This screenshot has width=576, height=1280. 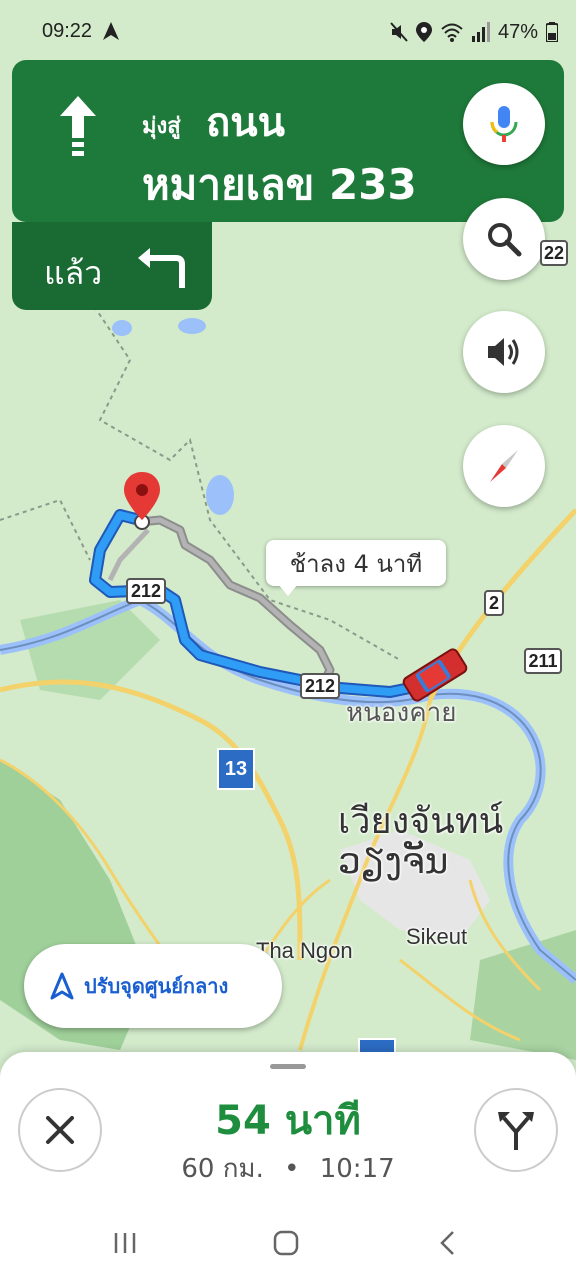 What do you see at coordinates (424, 32) in the screenshot?
I see `location-icon` at bounding box center [424, 32].